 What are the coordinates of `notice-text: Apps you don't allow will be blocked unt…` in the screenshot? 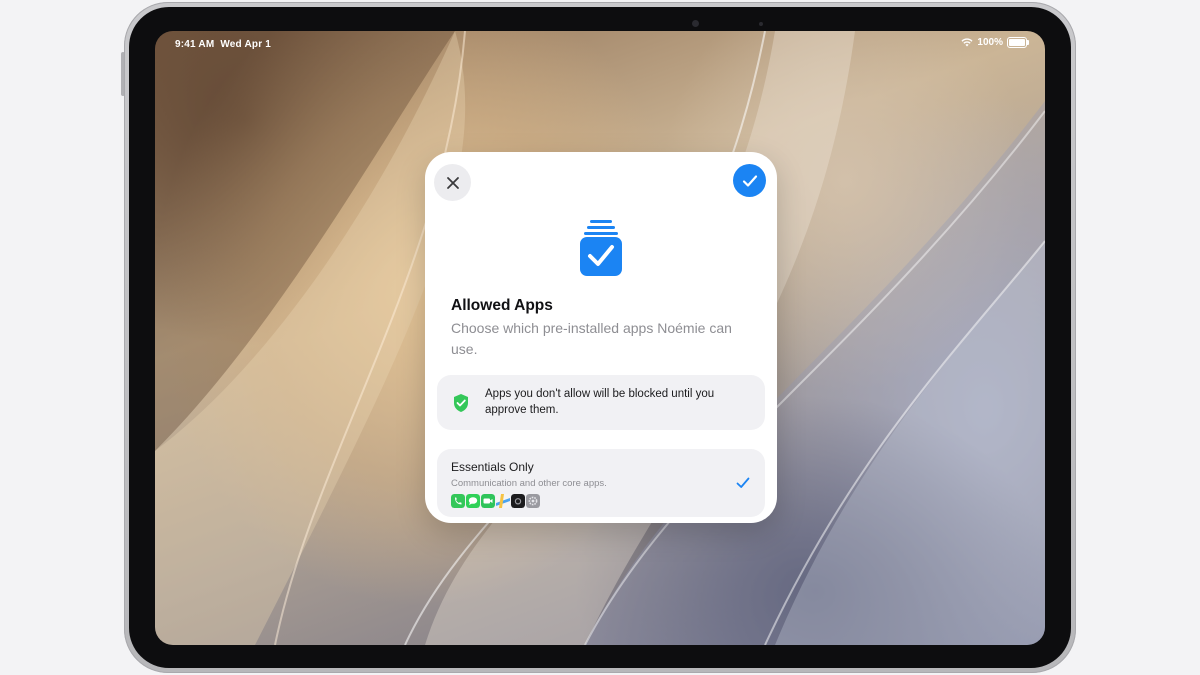 It's located at (600, 402).